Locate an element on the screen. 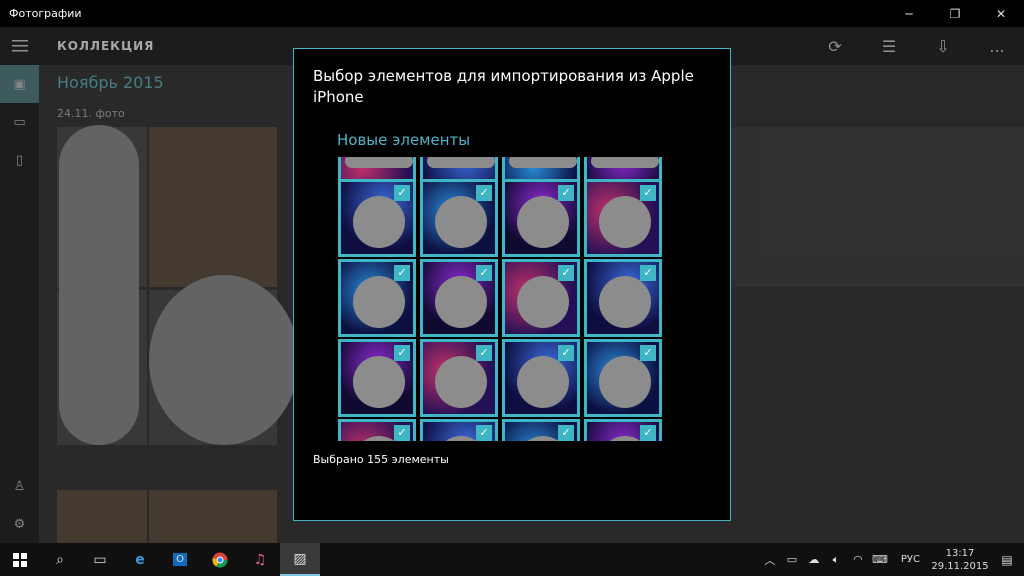 The image size is (1024, 576). edge-icon: e is located at coordinates (140, 559).